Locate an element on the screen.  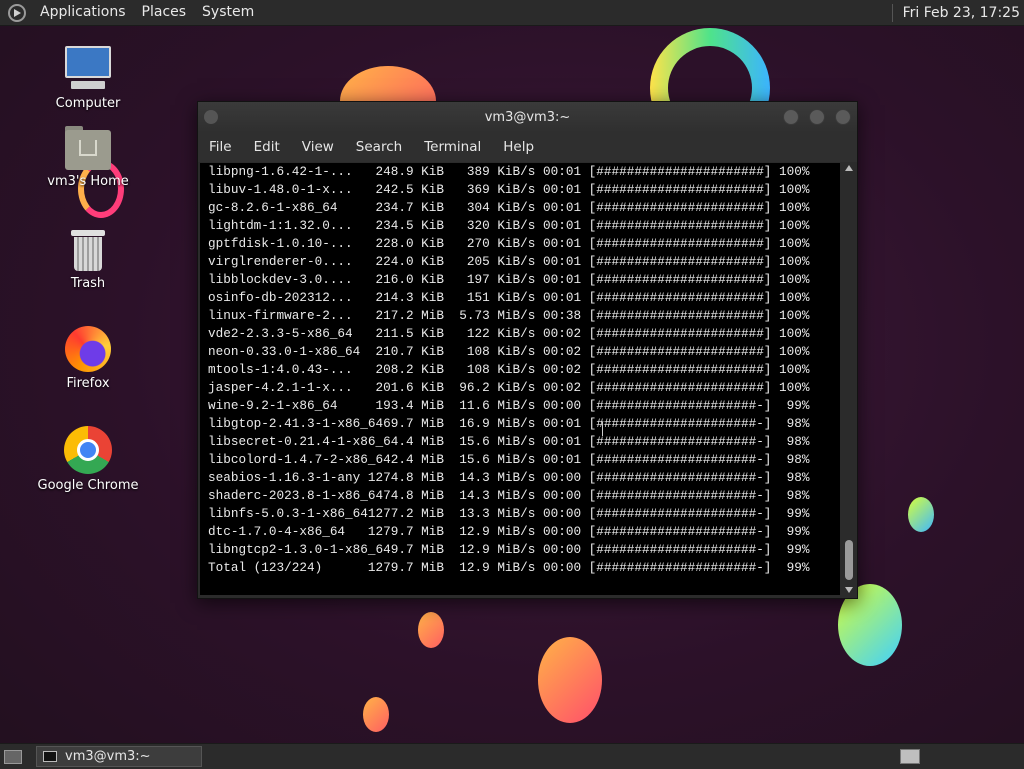
clock: Fri Feb 23, 17:25 is located at coordinates (963, 13).